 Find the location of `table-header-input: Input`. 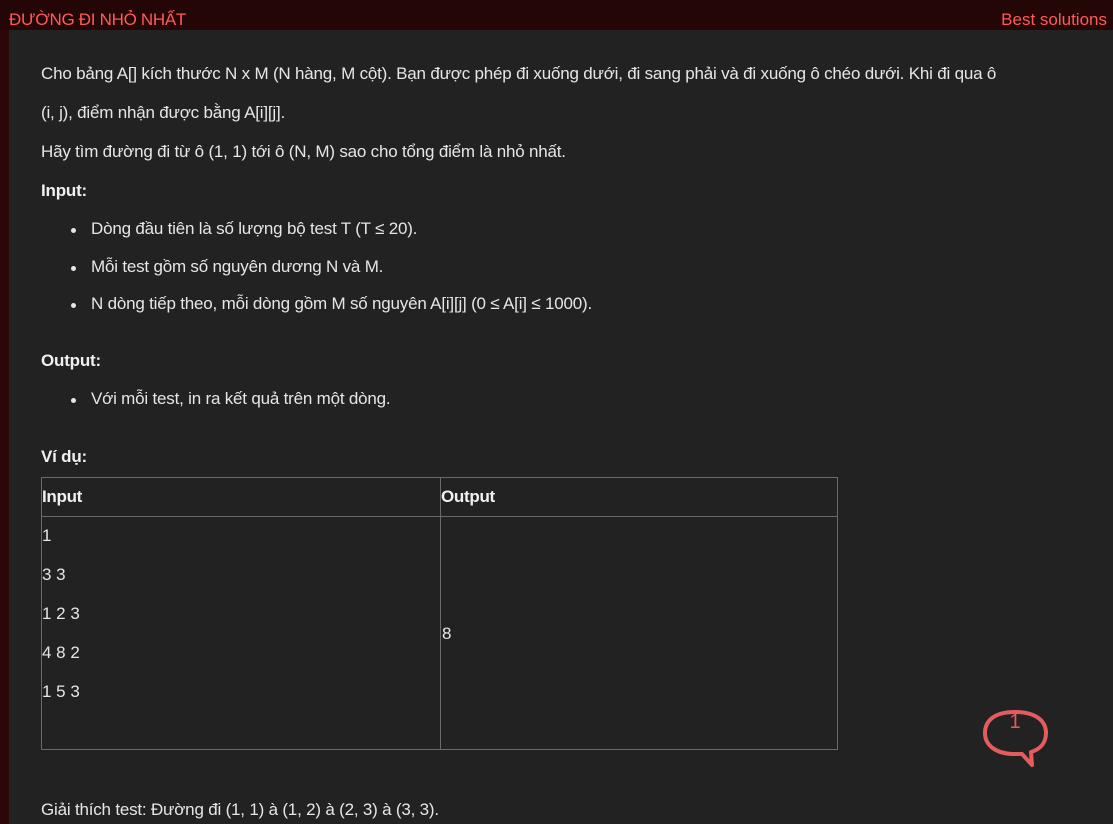

table-header-input: Input is located at coordinates (62, 496).